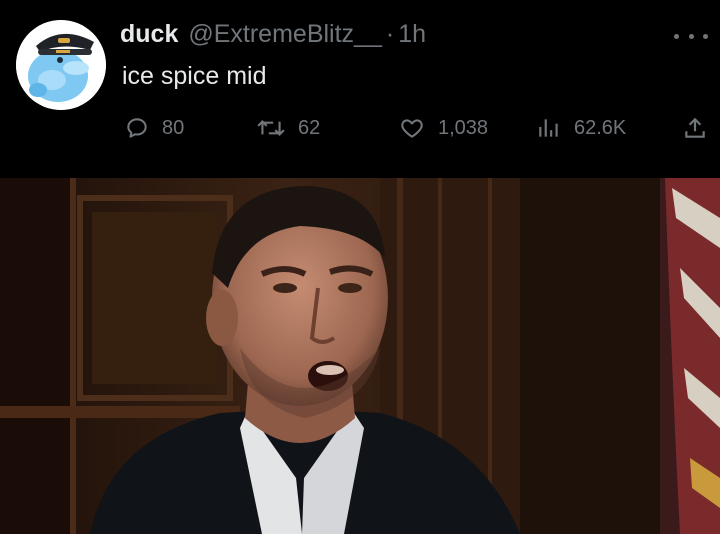  What do you see at coordinates (173, 127) in the screenshot?
I see `reply-count: 80` at bounding box center [173, 127].